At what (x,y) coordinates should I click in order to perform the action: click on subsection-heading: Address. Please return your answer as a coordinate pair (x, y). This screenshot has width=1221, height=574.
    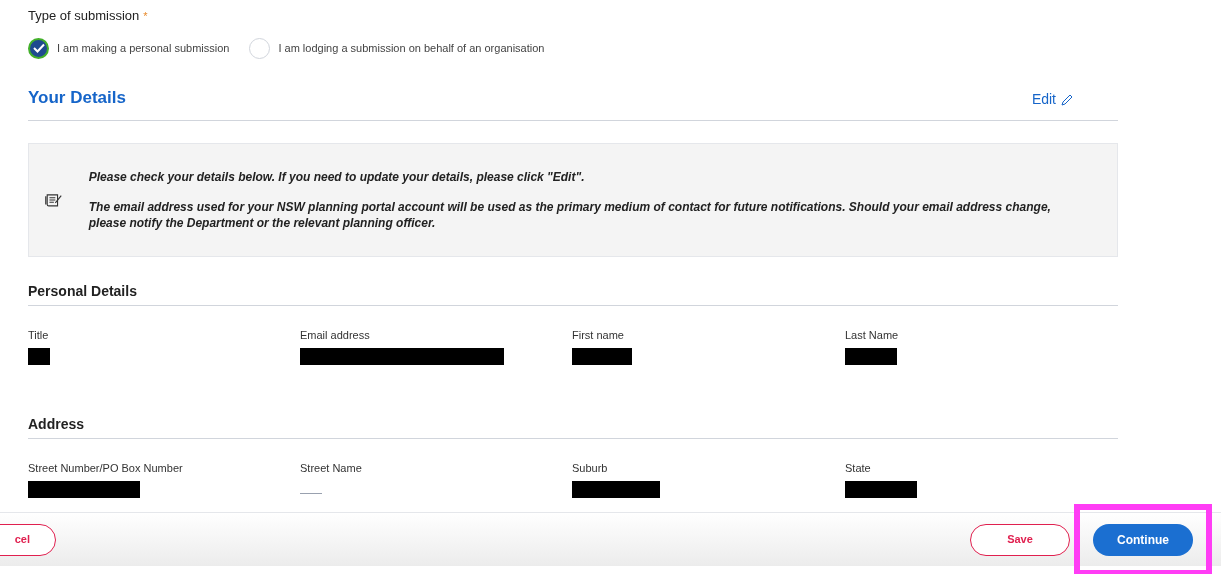
    Looking at the image, I should click on (573, 426).